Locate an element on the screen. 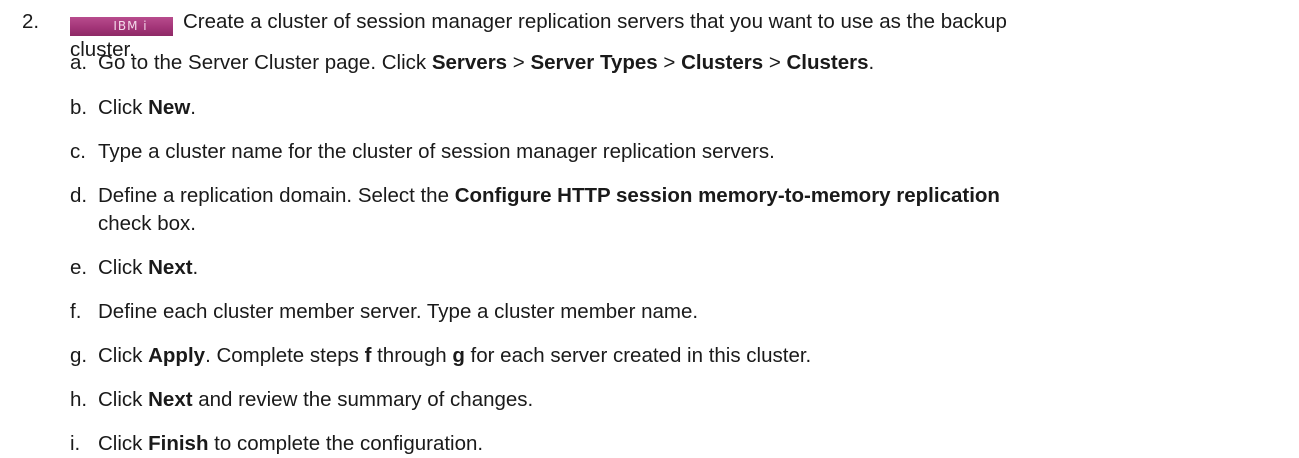  ui-term: Server Types is located at coordinates (594, 62).